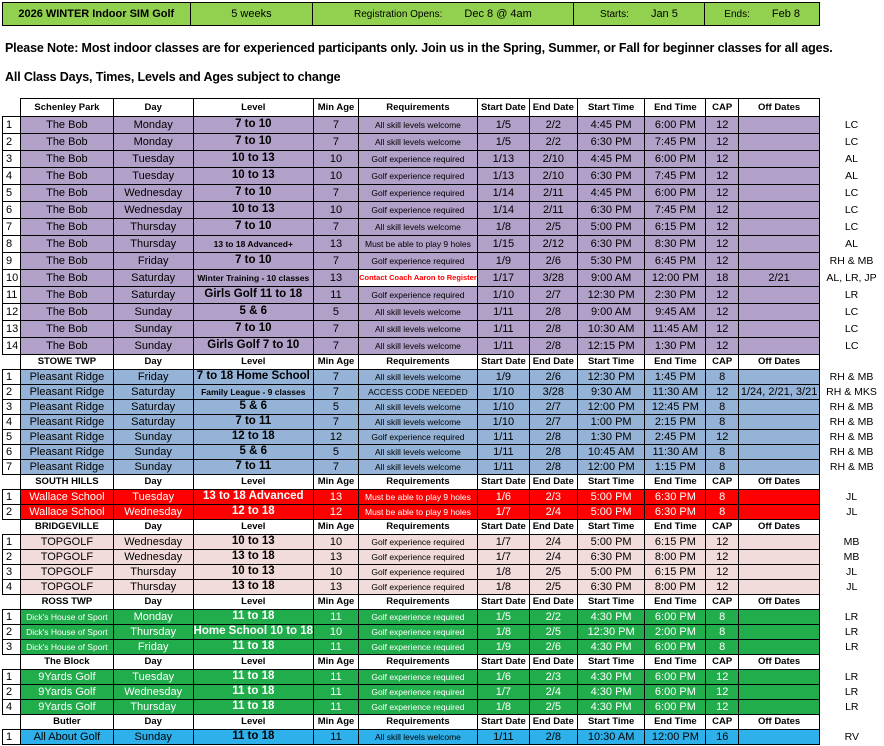  I want to click on column-header: End Time, so click(675, 362).